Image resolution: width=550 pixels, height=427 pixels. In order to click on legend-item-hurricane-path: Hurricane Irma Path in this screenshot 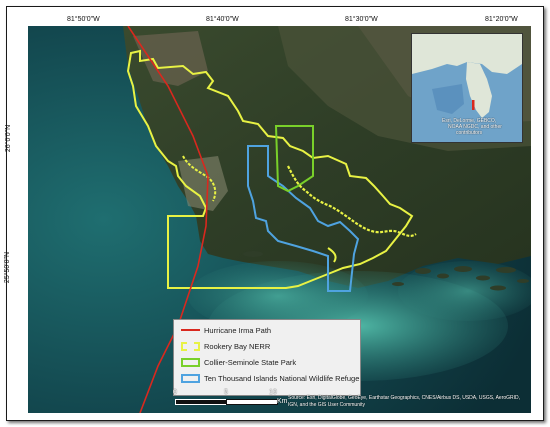, I will do `click(226, 330)`.